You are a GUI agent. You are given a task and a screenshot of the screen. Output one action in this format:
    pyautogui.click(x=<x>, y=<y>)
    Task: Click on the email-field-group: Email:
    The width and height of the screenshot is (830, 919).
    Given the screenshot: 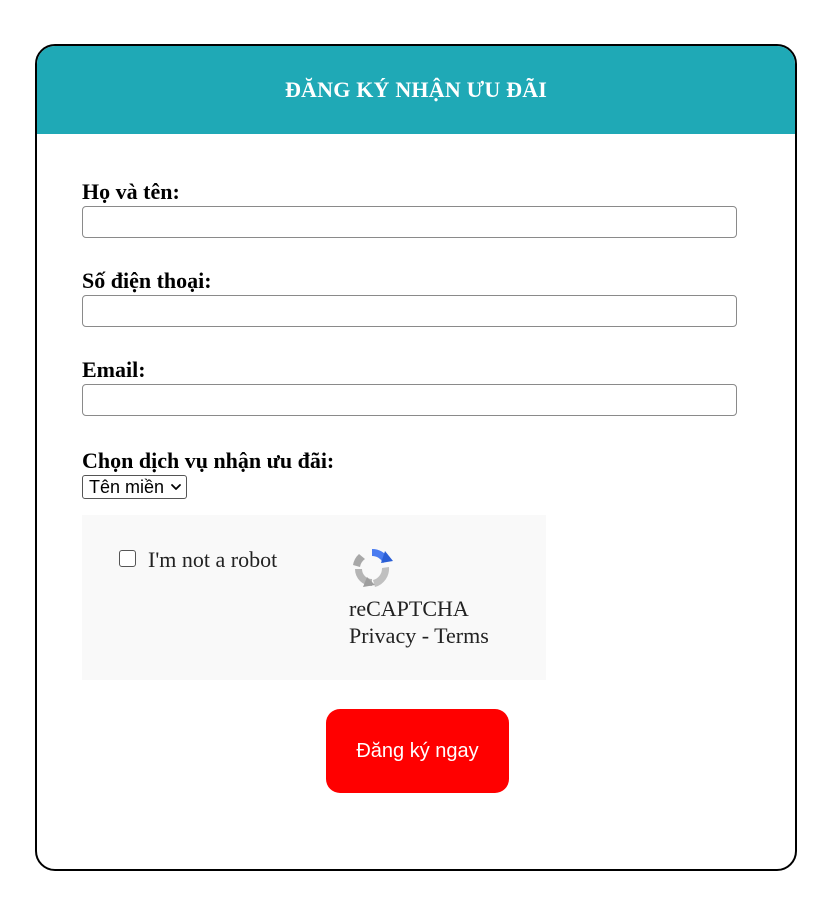 What is the action you would take?
    pyautogui.click(x=409, y=387)
    